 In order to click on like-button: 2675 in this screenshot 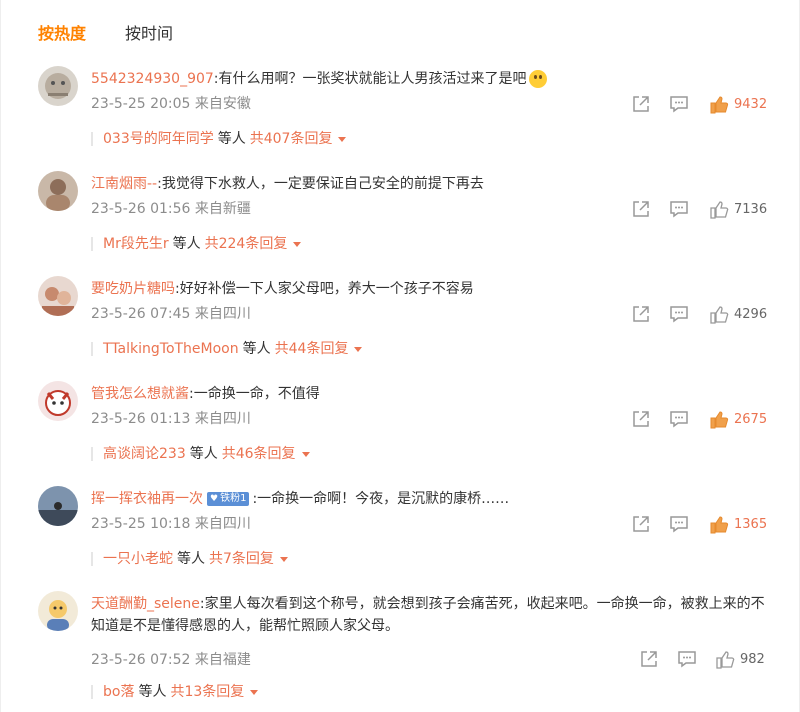, I will do `click(738, 420)`.